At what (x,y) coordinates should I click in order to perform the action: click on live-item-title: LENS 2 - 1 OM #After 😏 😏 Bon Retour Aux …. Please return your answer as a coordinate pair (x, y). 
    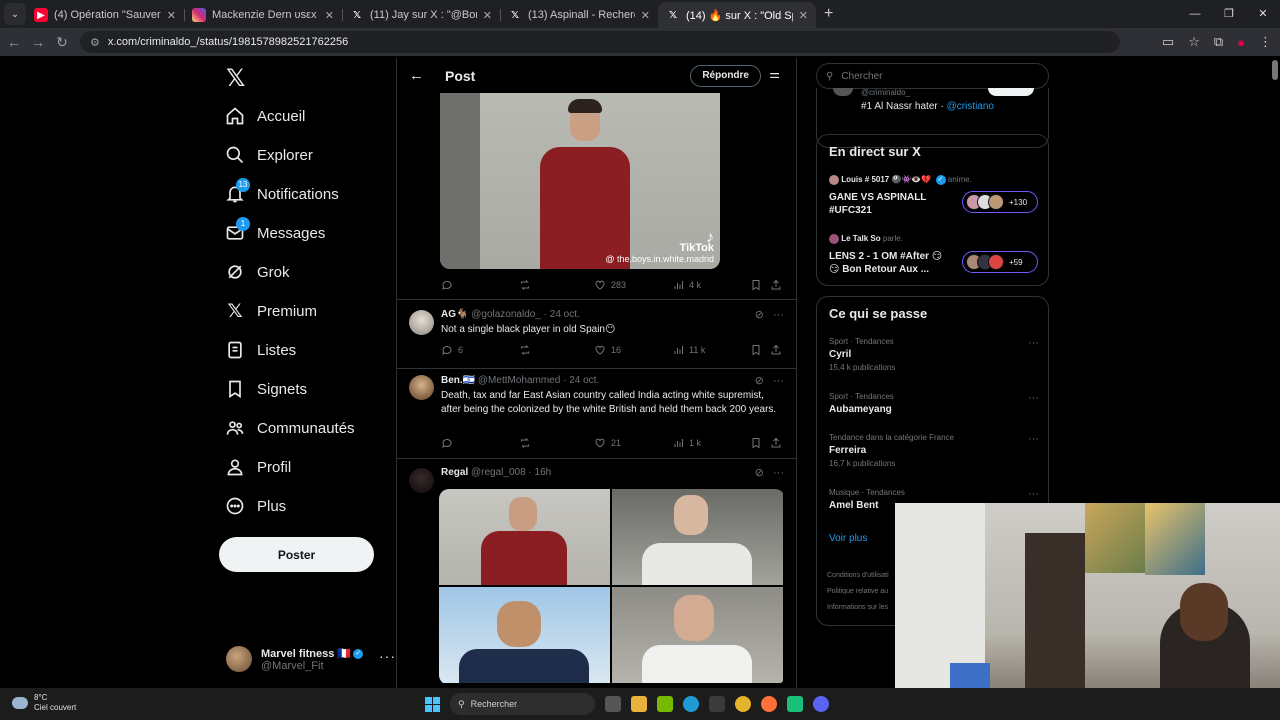
    Looking at the image, I should click on (890, 263).